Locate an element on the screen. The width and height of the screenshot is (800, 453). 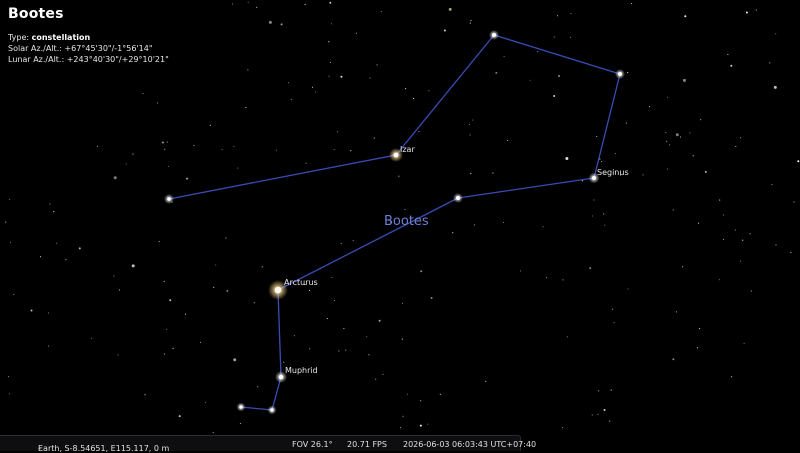
datetime-readout: 2026-06-03 06:03:43 UTC+07:40 is located at coordinates (469, 444).